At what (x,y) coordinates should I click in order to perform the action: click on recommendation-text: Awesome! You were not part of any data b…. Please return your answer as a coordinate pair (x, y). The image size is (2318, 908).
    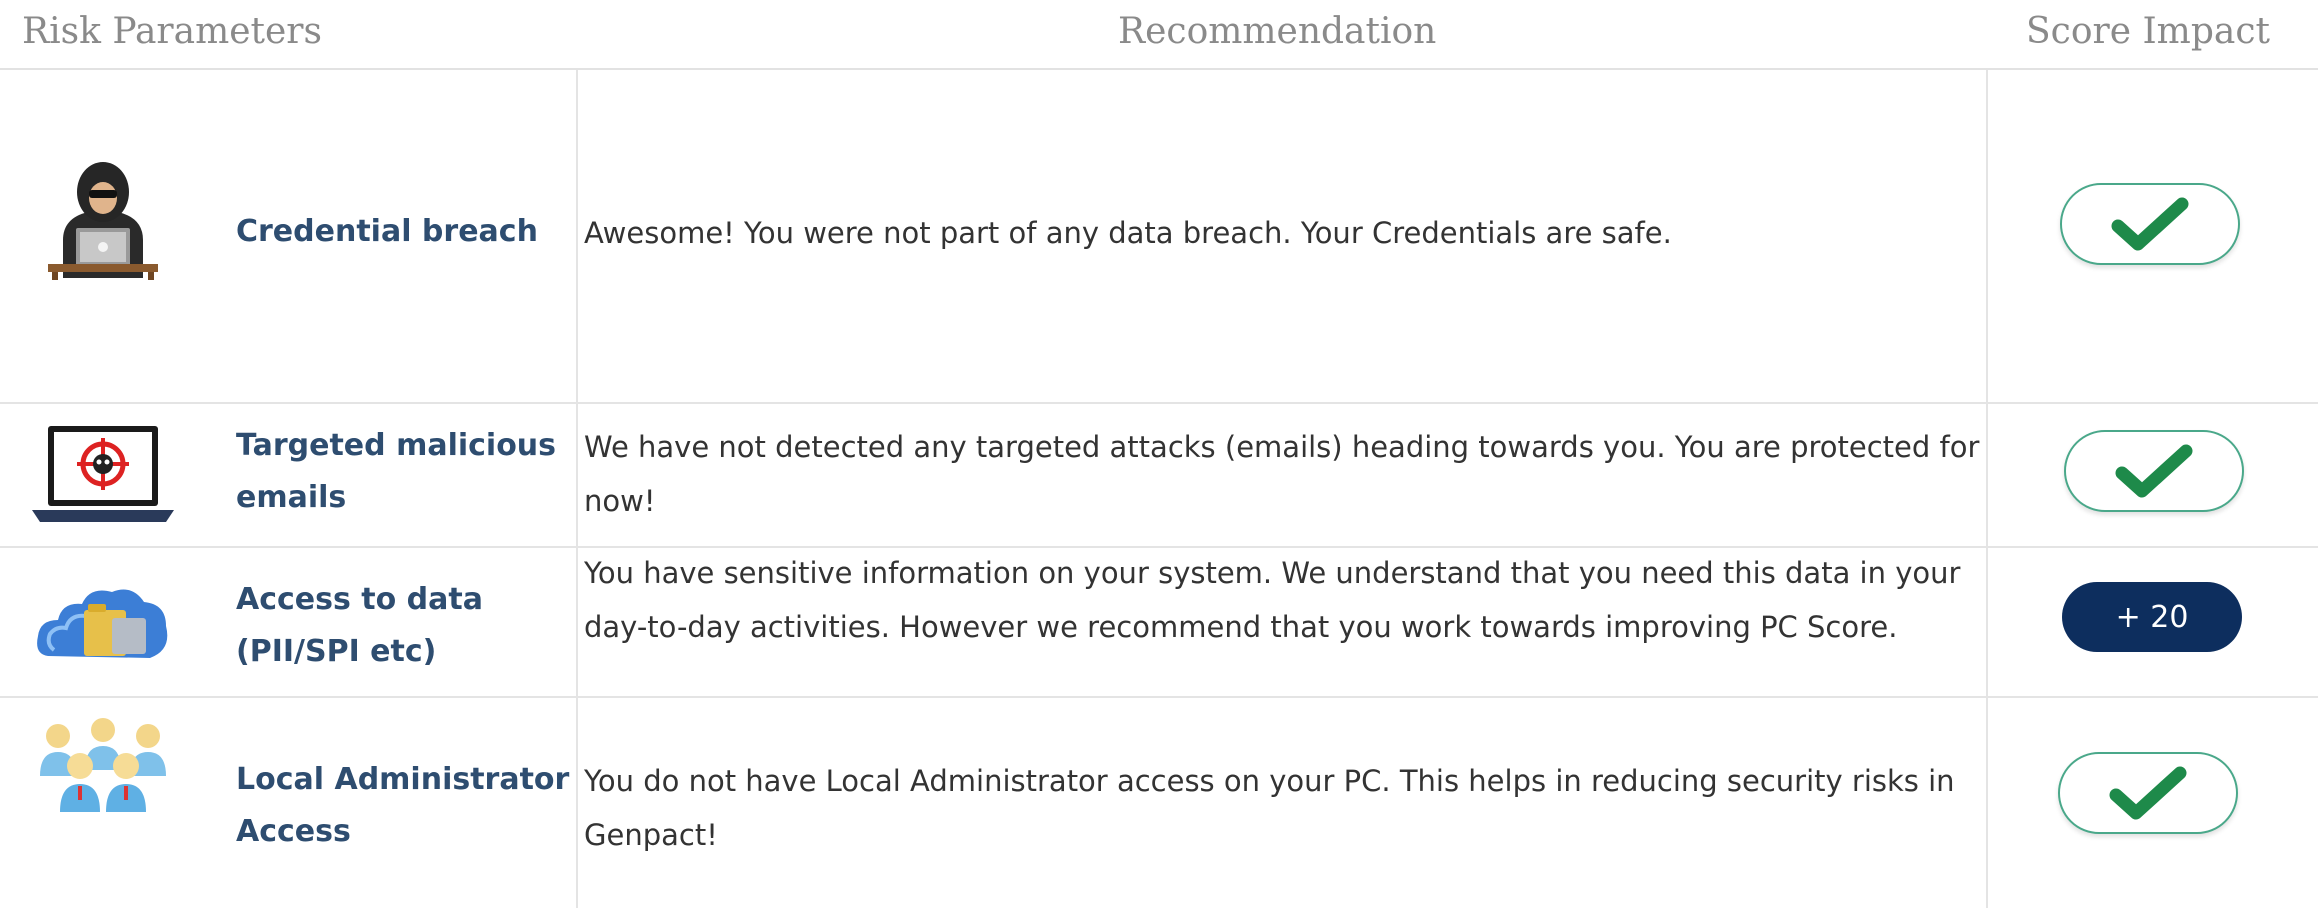
    Looking at the image, I should click on (1128, 233).